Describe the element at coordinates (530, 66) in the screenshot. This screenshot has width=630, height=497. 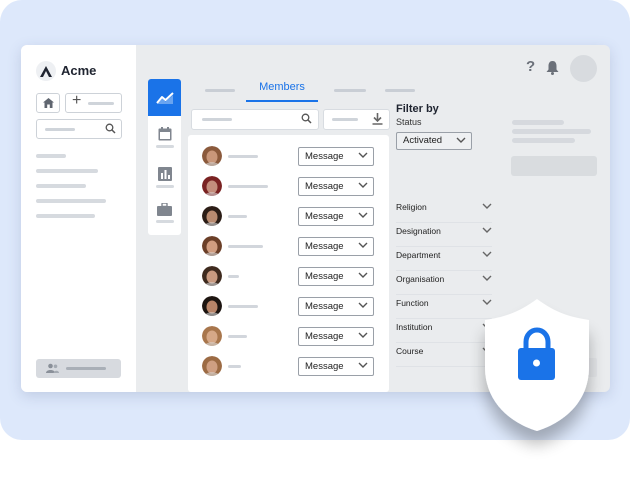
I see `help-icon: ?` at that location.